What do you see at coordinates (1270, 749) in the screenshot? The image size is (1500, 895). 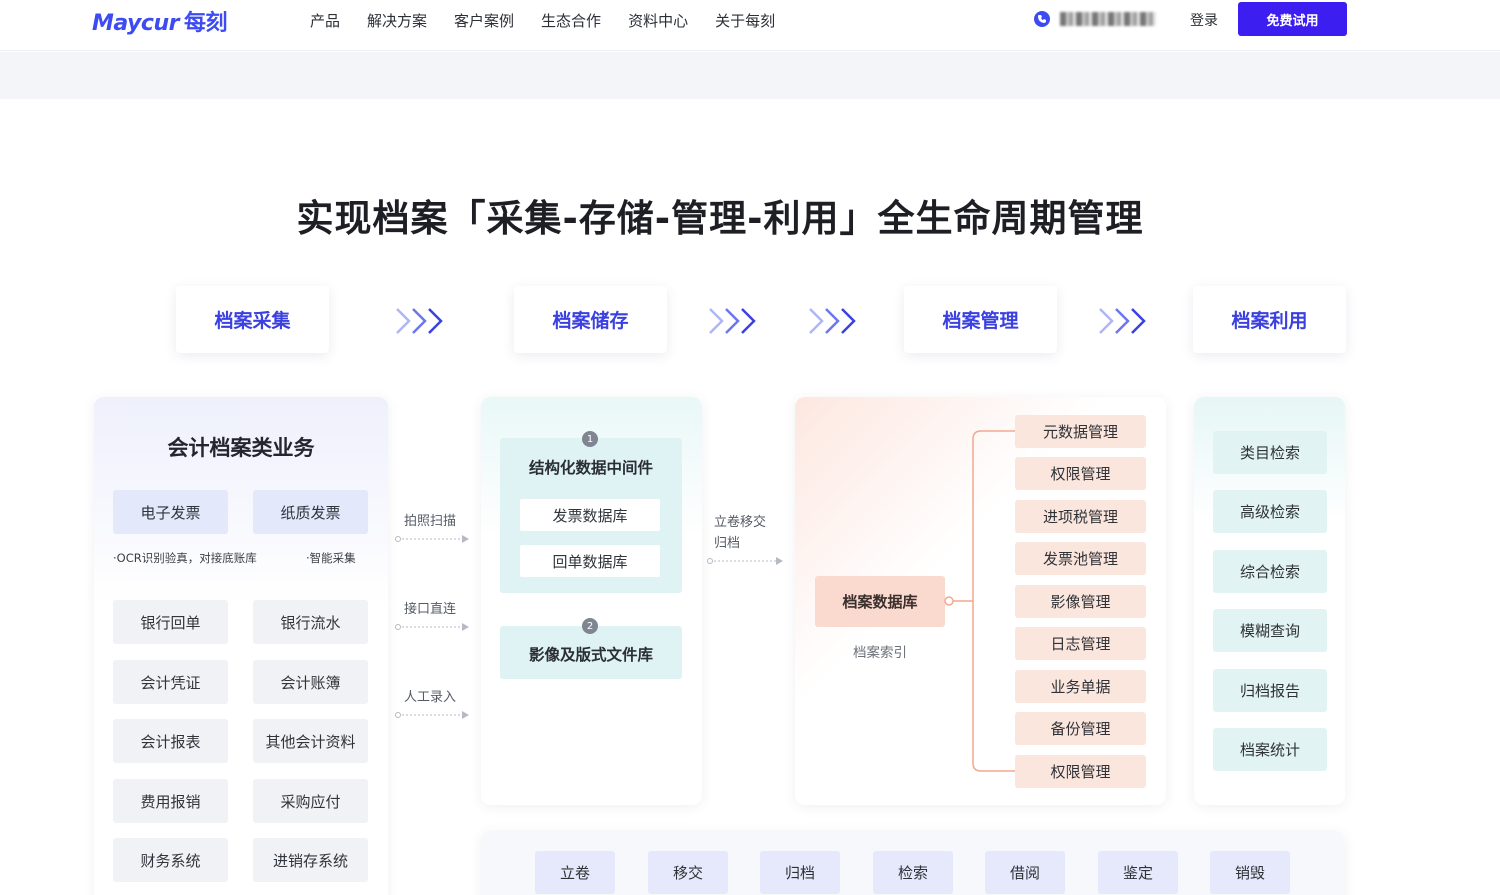 I see `use-archive-stats: 档案统计` at bounding box center [1270, 749].